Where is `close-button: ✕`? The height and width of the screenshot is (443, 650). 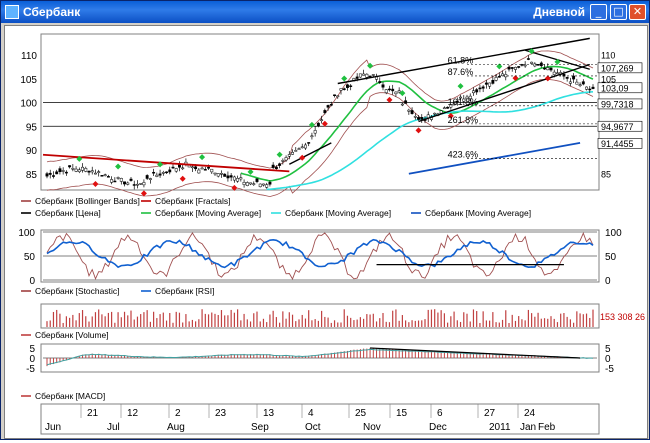
close-button: ✕ is located at coordinates (637, 12).